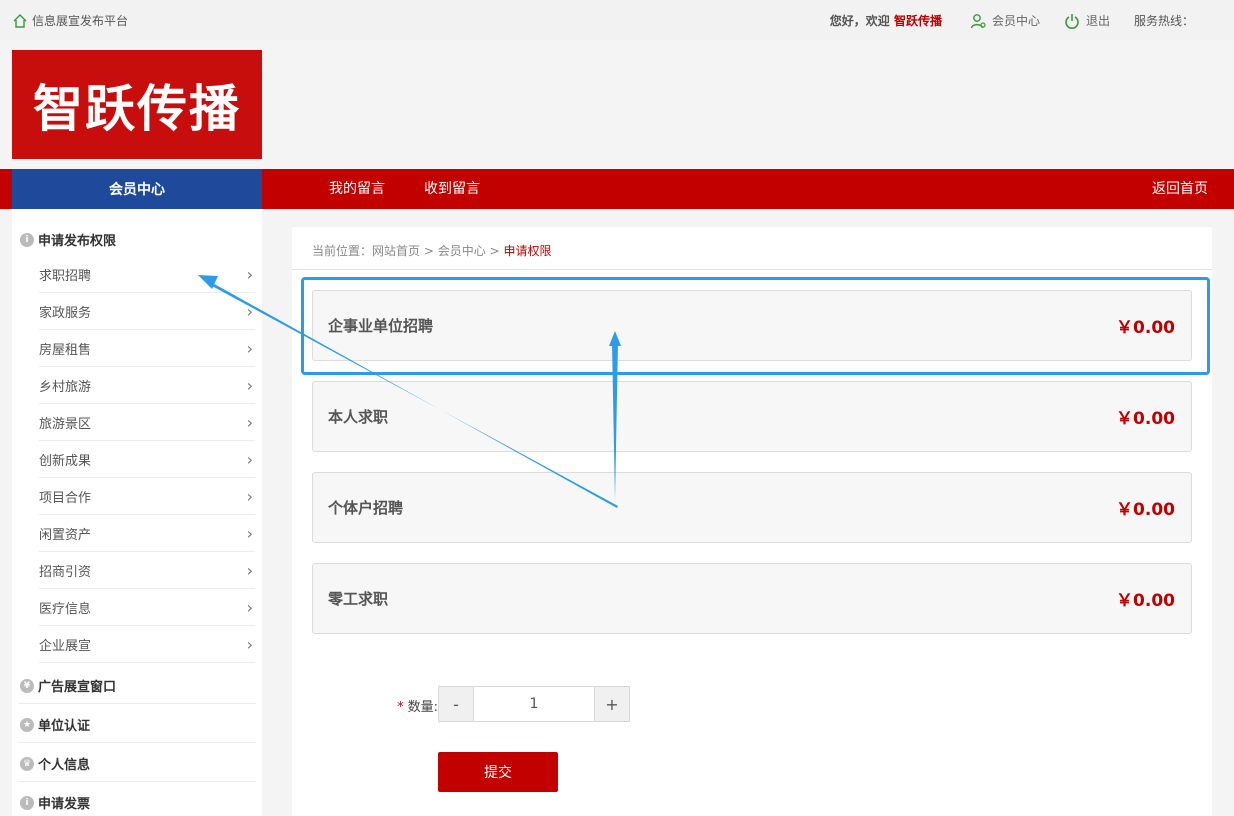 The width and height of the screenshot is (1234, 816). Describe the element at coordinates (452, 189) in the screenshot. I see `nav-received-messages: 收到留言` at that location.